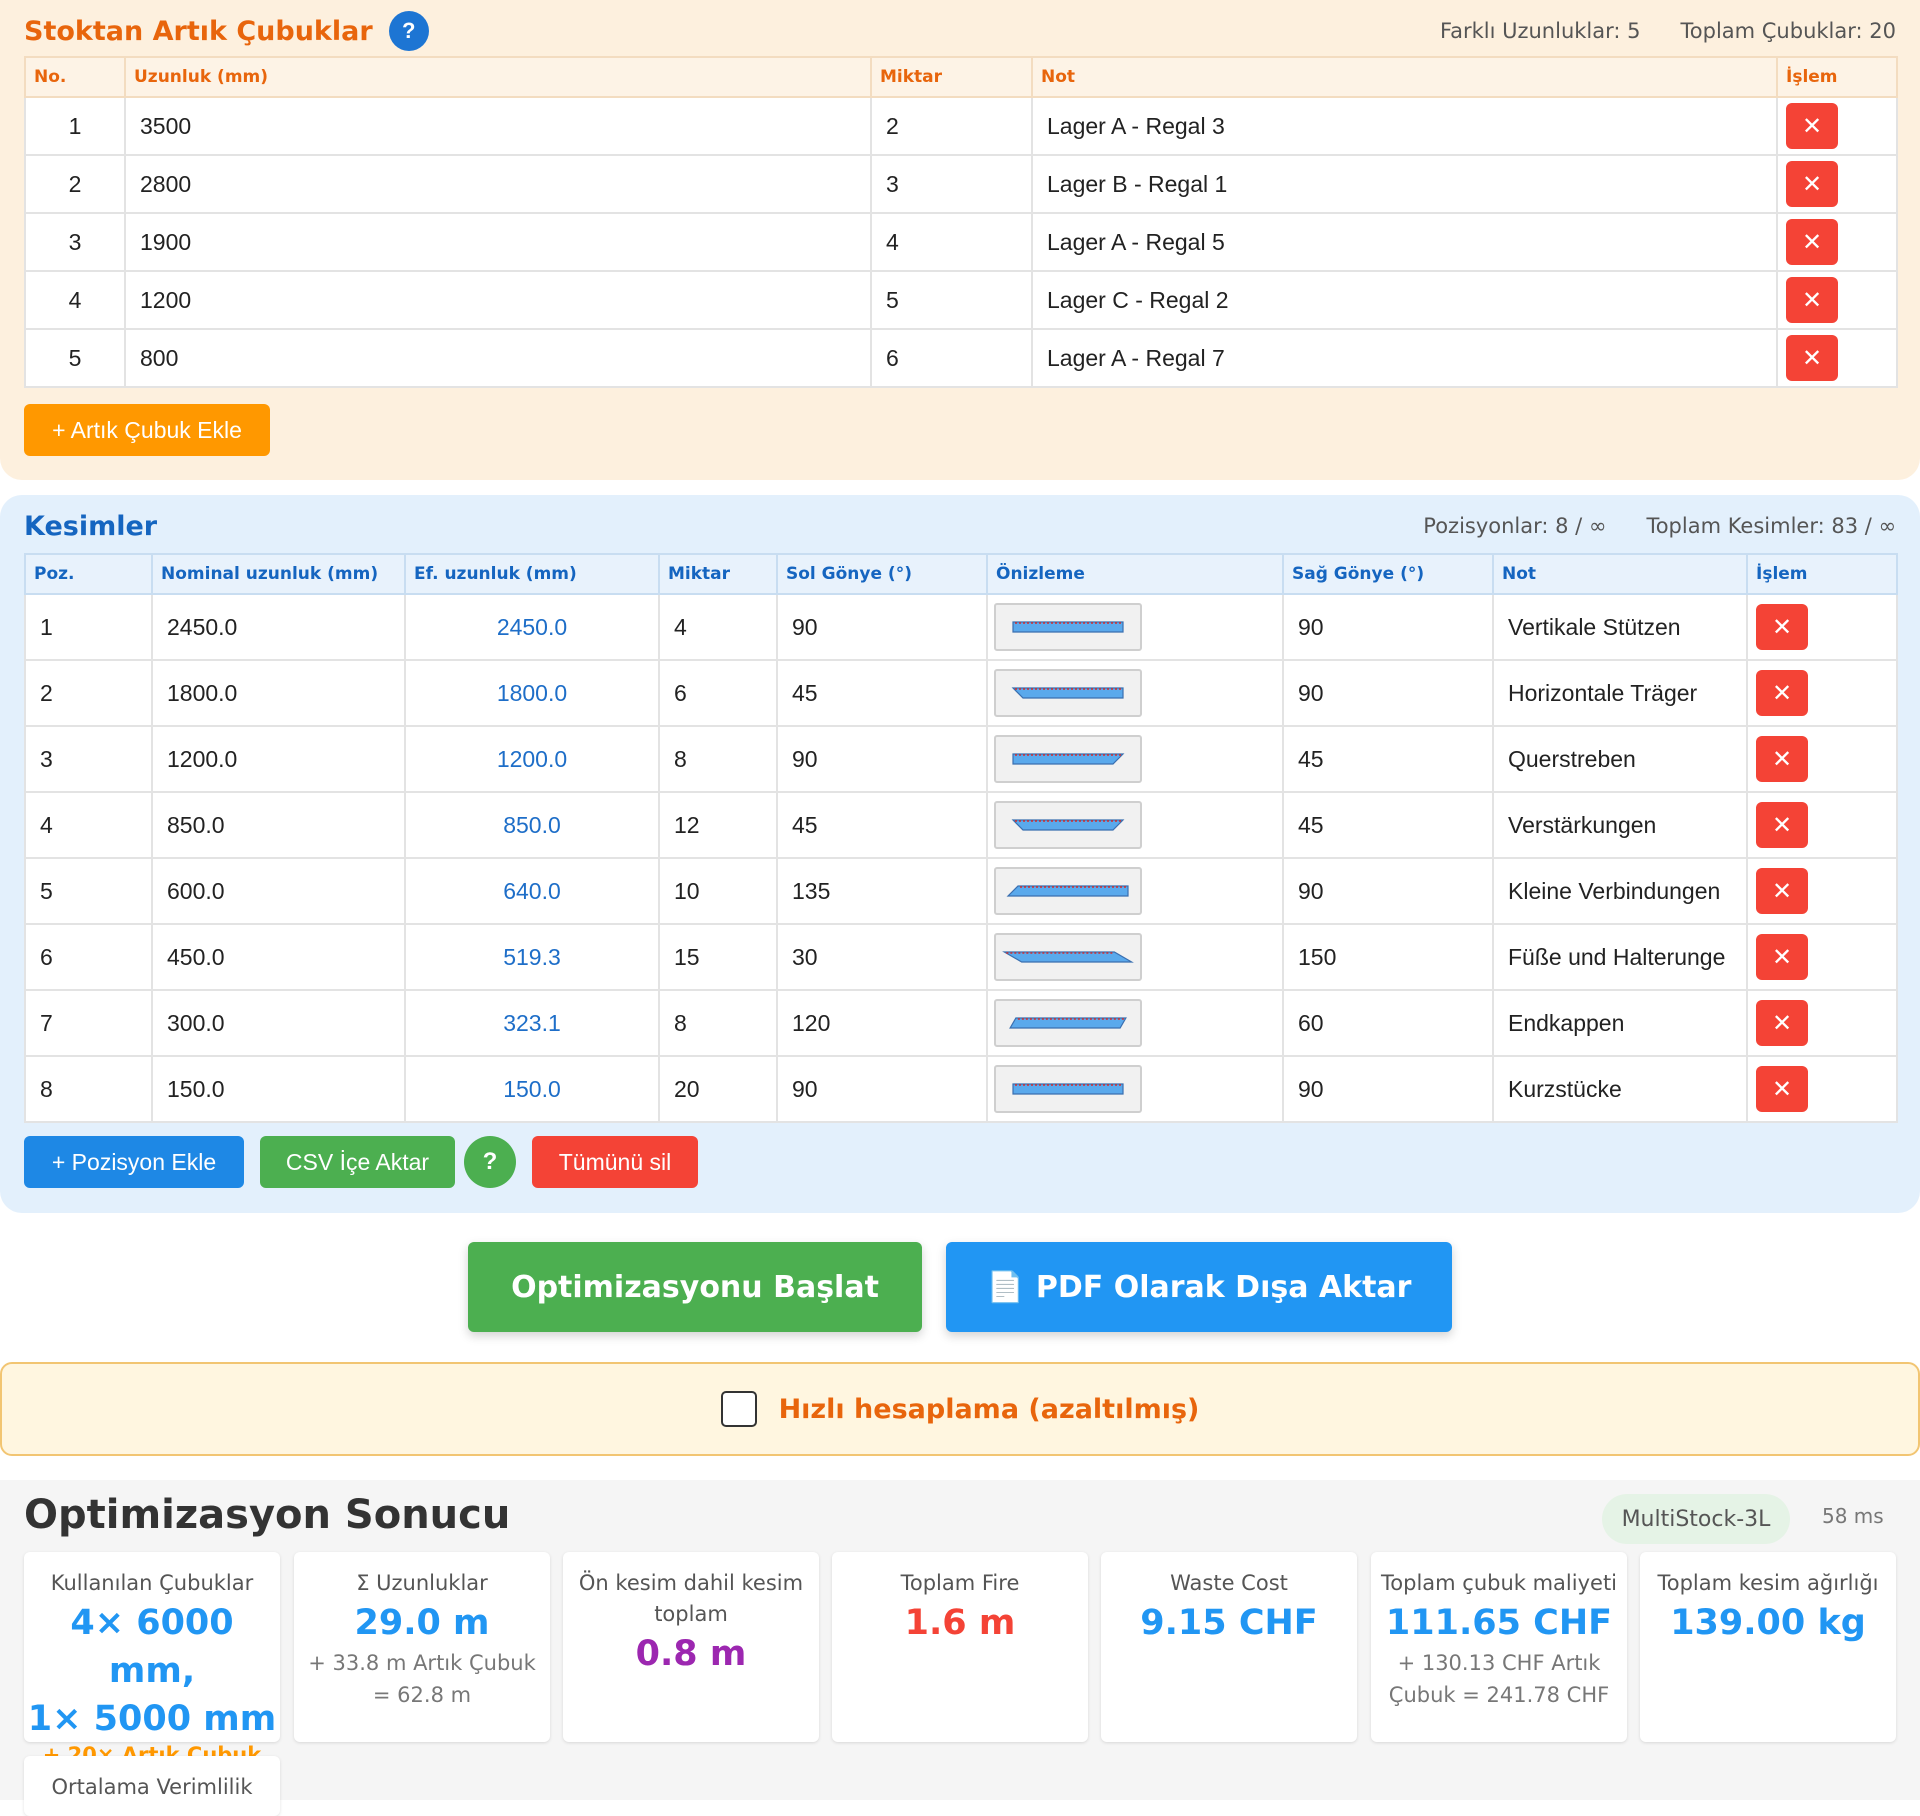  What do you see at coordinates (951, 126) in the screenshot?
I see `stock-qty-input: 2` at bounding box center [951, 126].